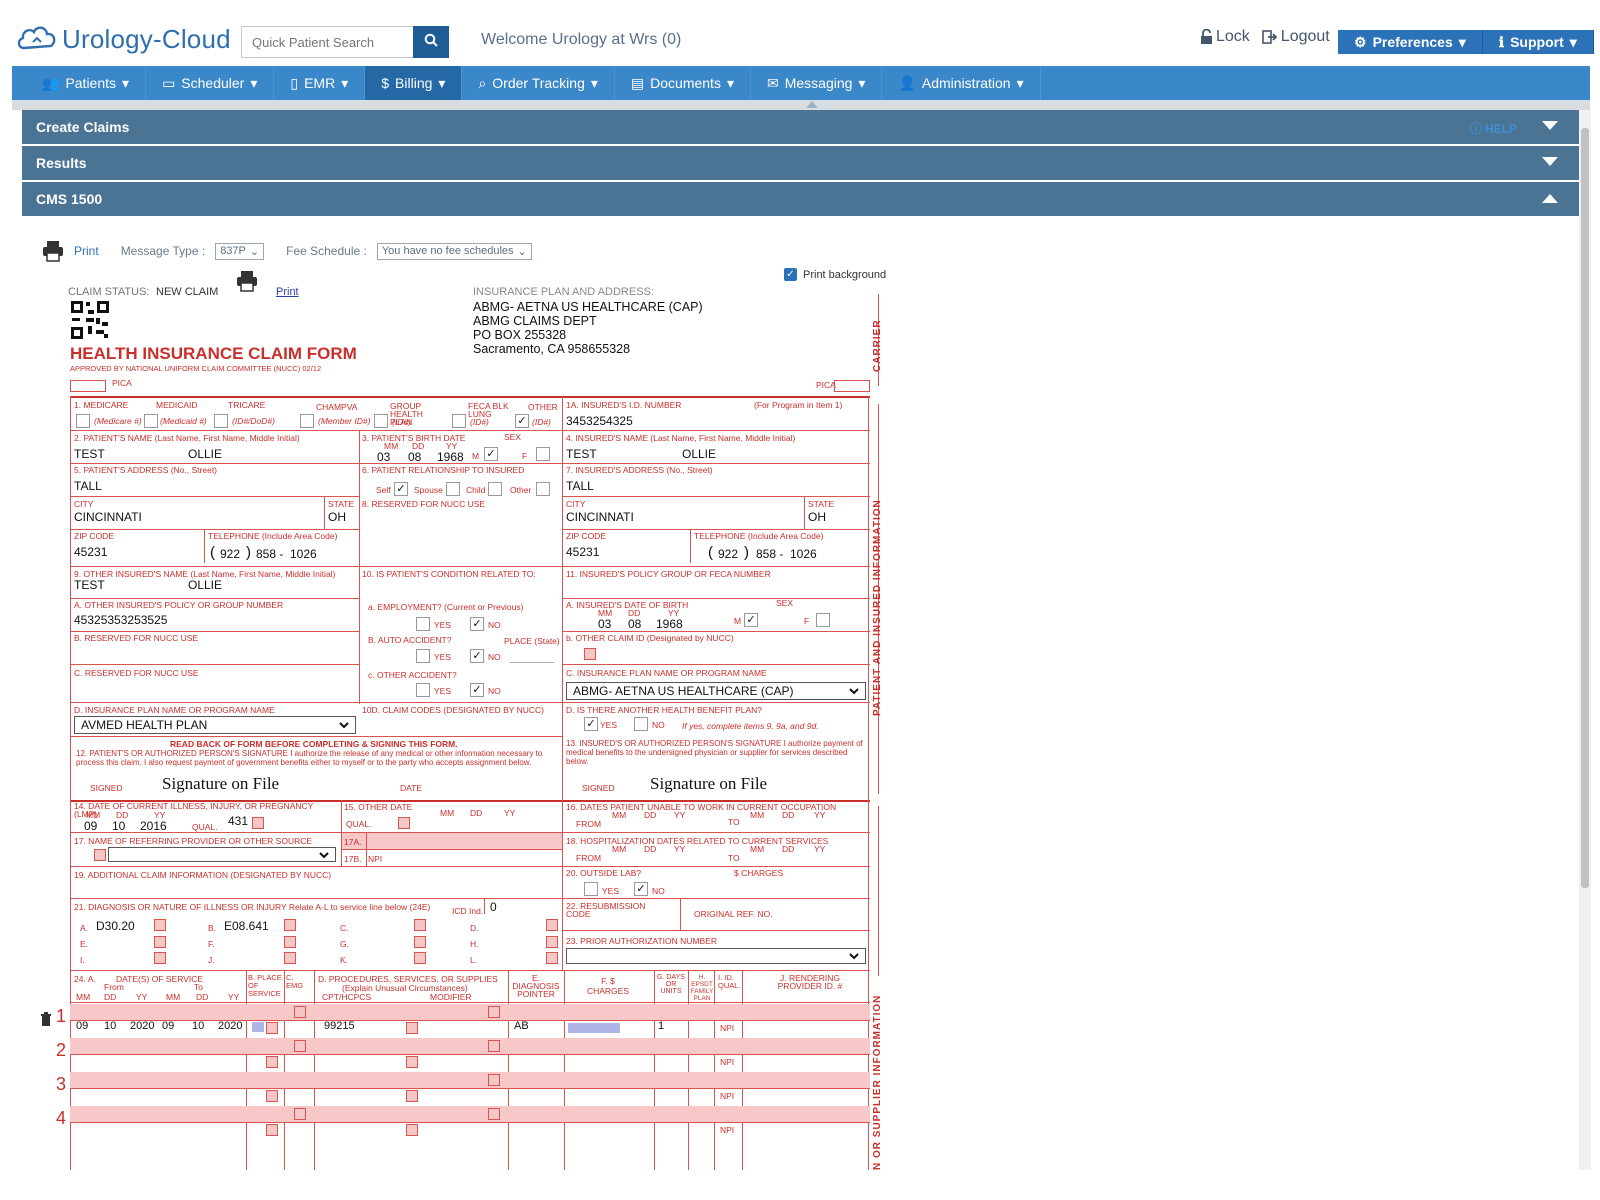 This screenshot has width=1600, height=1200. What do you see at coordinates (160, 925) in the screenshot?
I see `diagnosis-a-dropdown` at bounding box center [160, 925].